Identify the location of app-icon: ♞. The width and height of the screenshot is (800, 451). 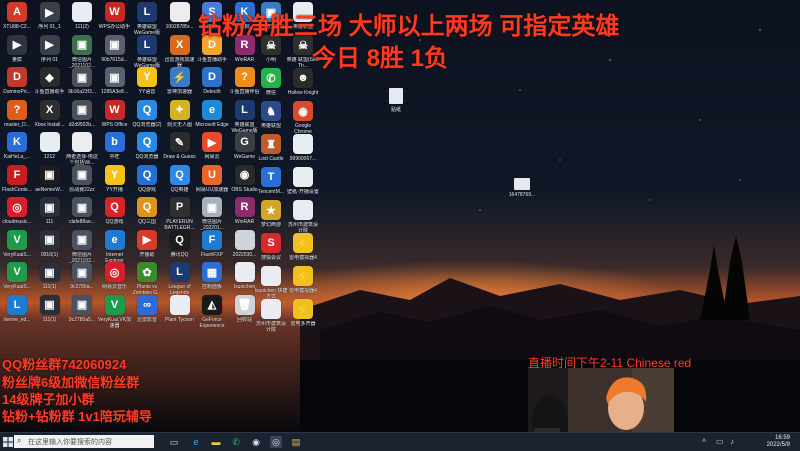
(271, 111).